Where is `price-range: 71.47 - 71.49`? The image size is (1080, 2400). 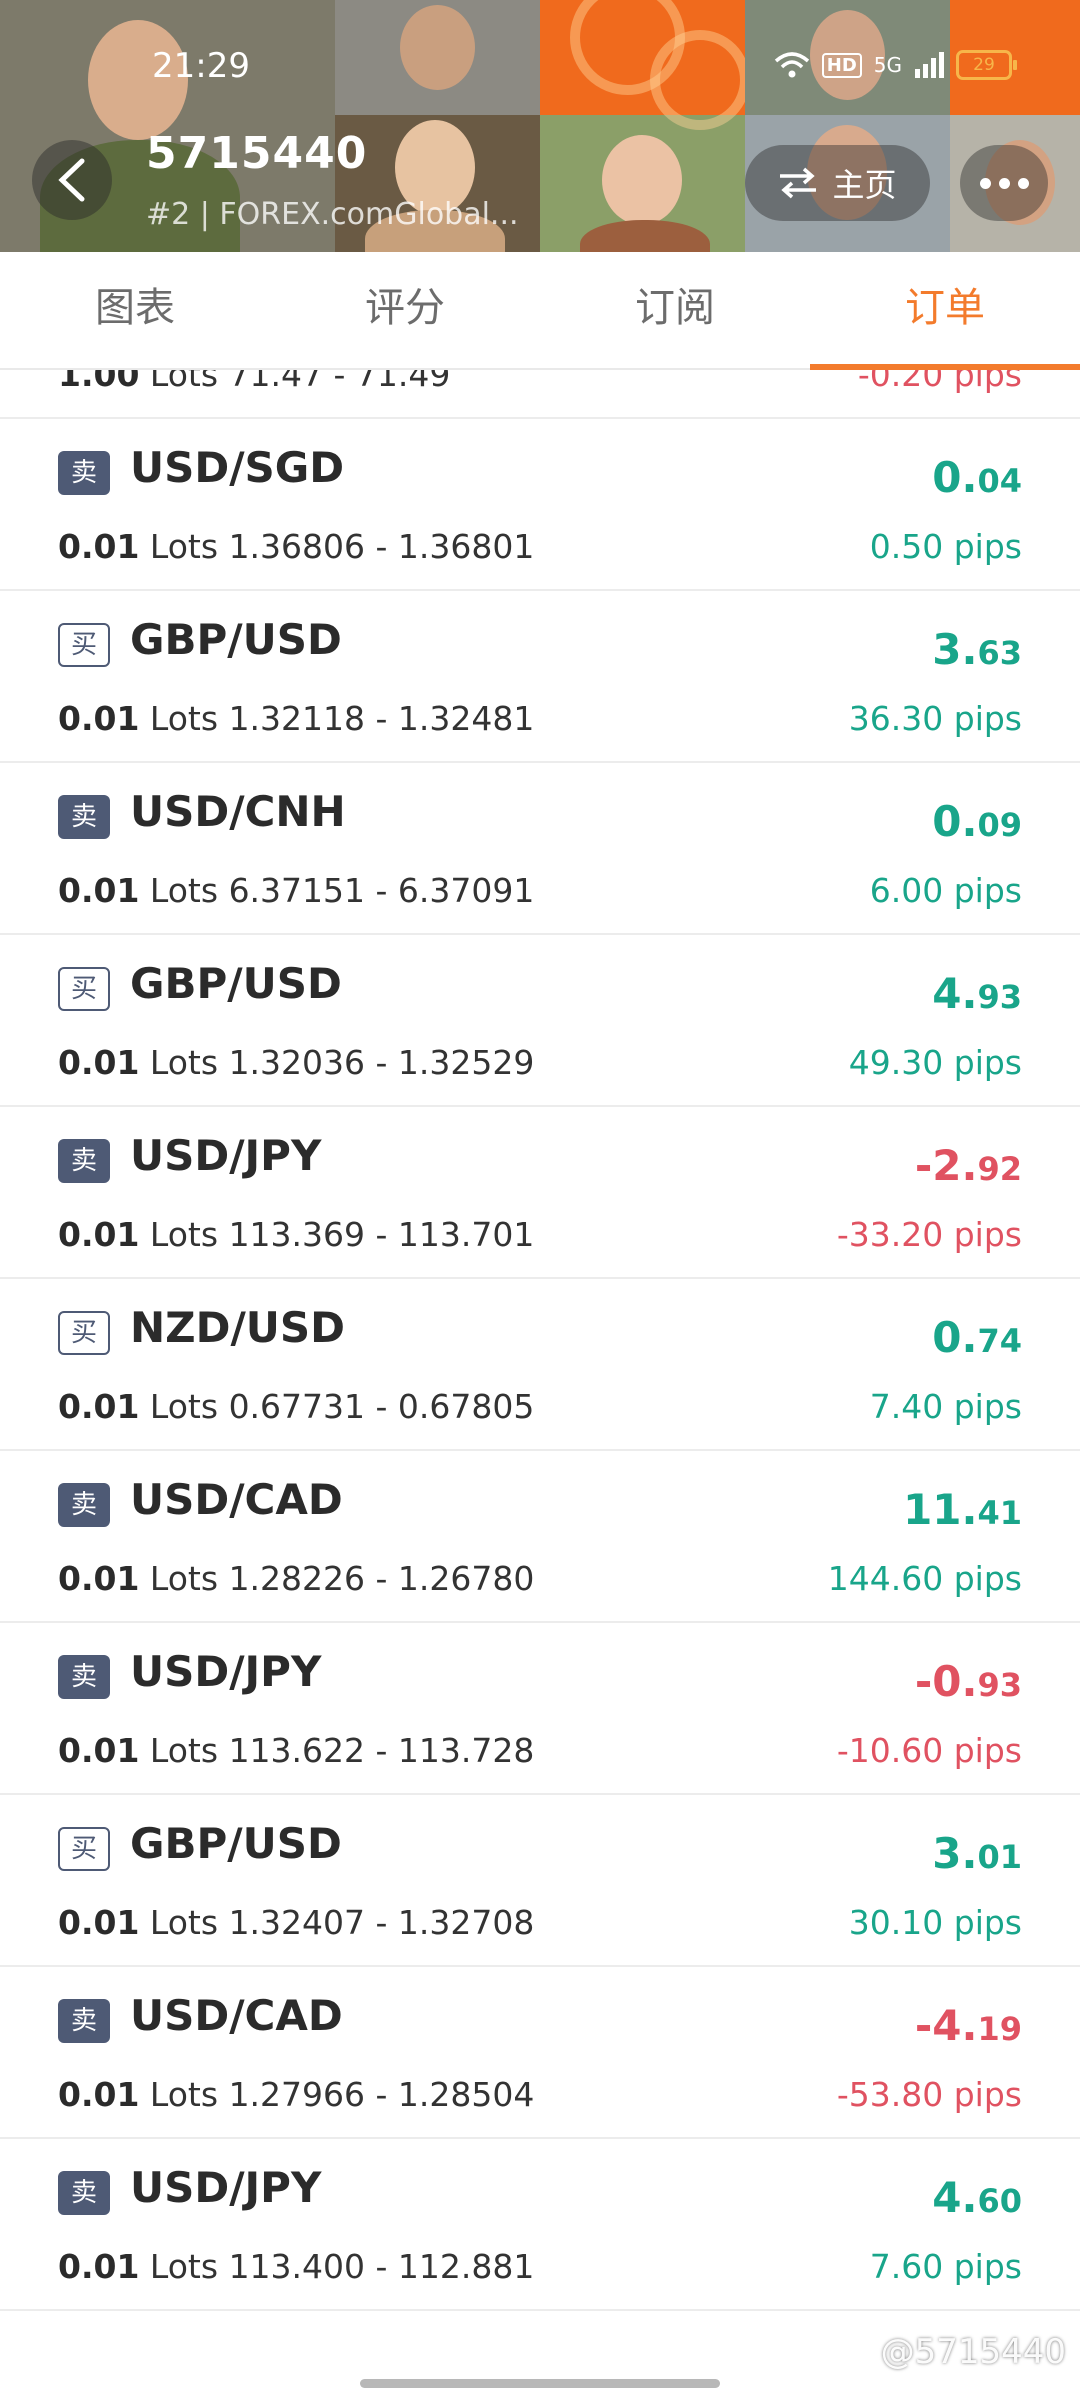
price-range: 71.47 - 71.49 is located at coordinates (339, 382).